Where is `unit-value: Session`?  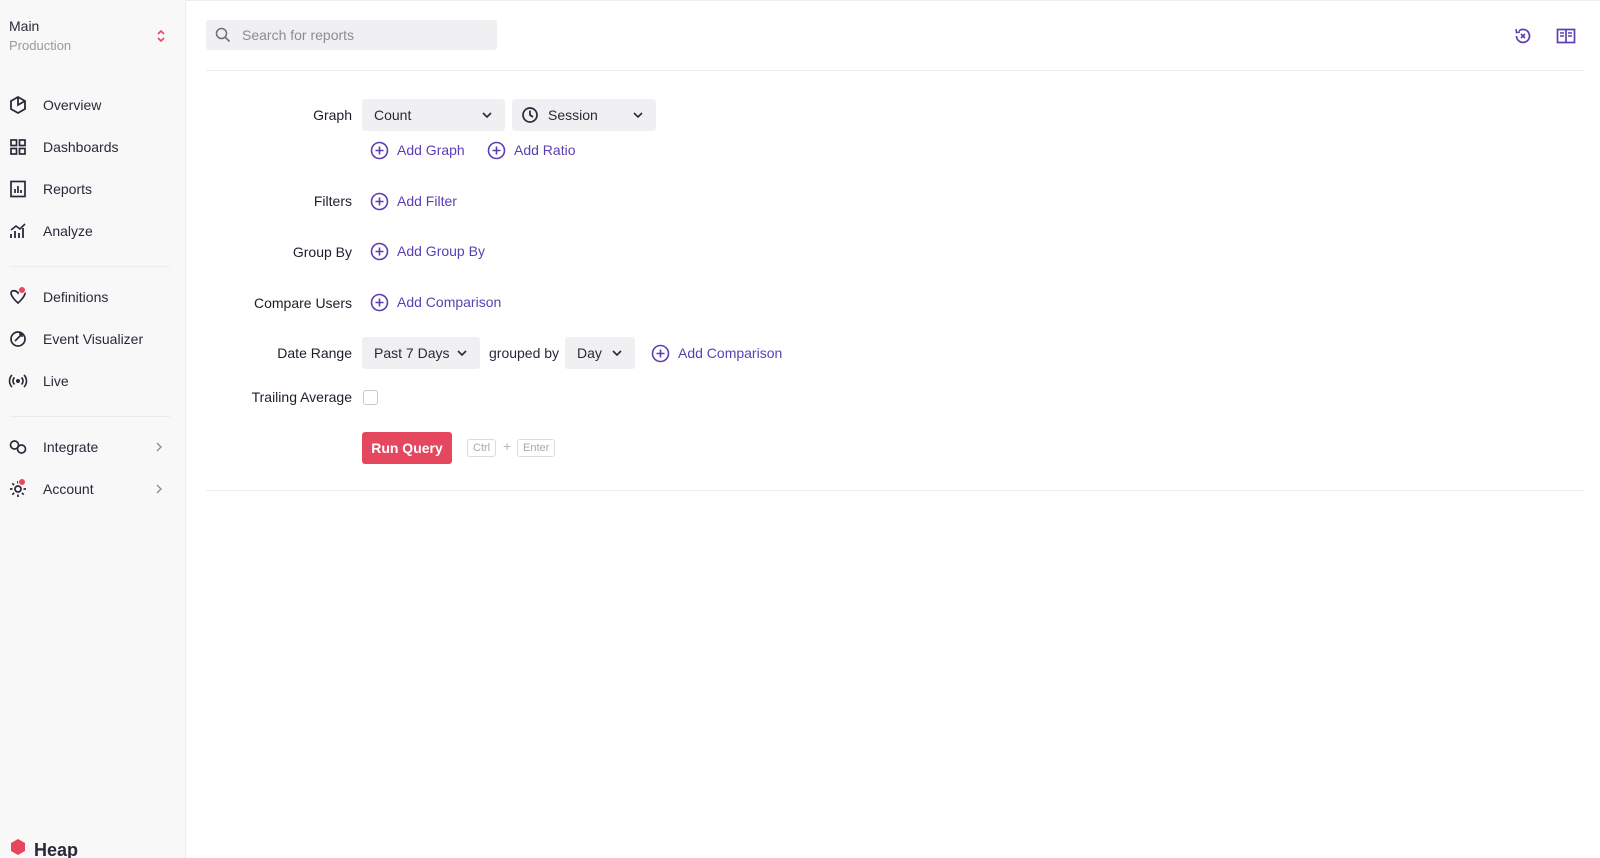
unit-value: Session is located at coordinates (573, 115).